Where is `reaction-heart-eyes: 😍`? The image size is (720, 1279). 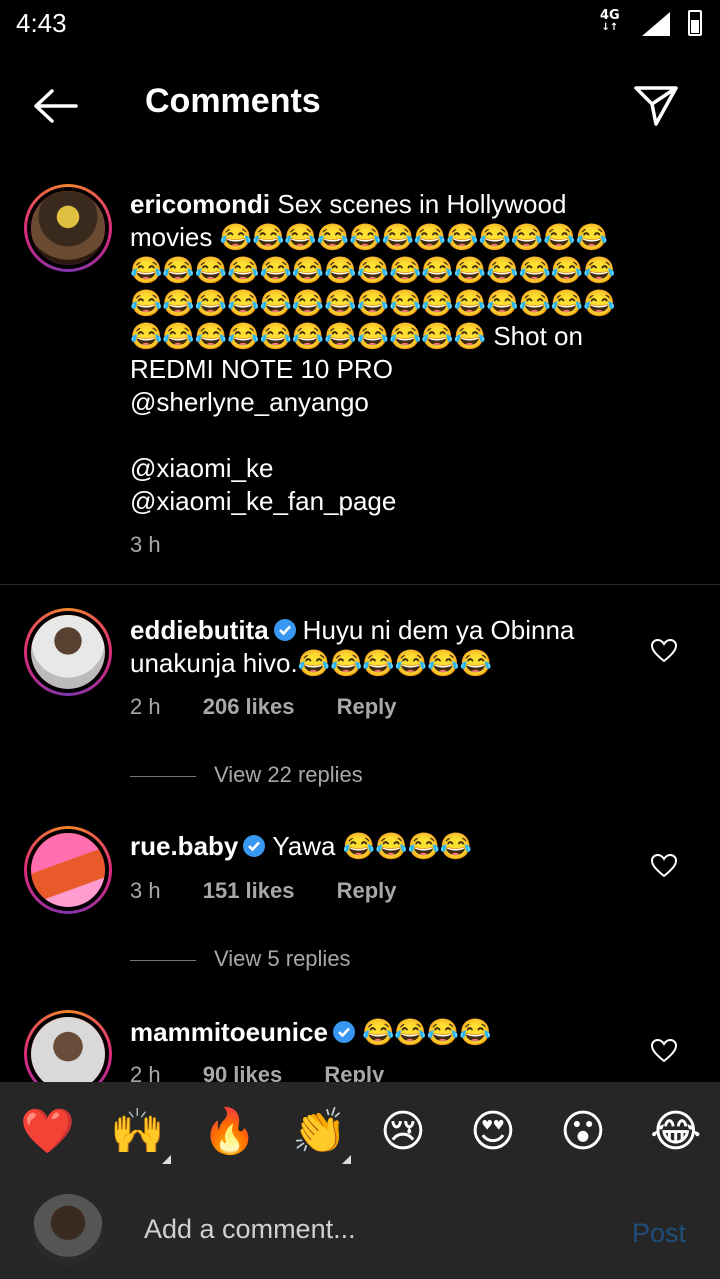 reaction-heart-eyes: 😍 is located at coordinates (493, 1132).